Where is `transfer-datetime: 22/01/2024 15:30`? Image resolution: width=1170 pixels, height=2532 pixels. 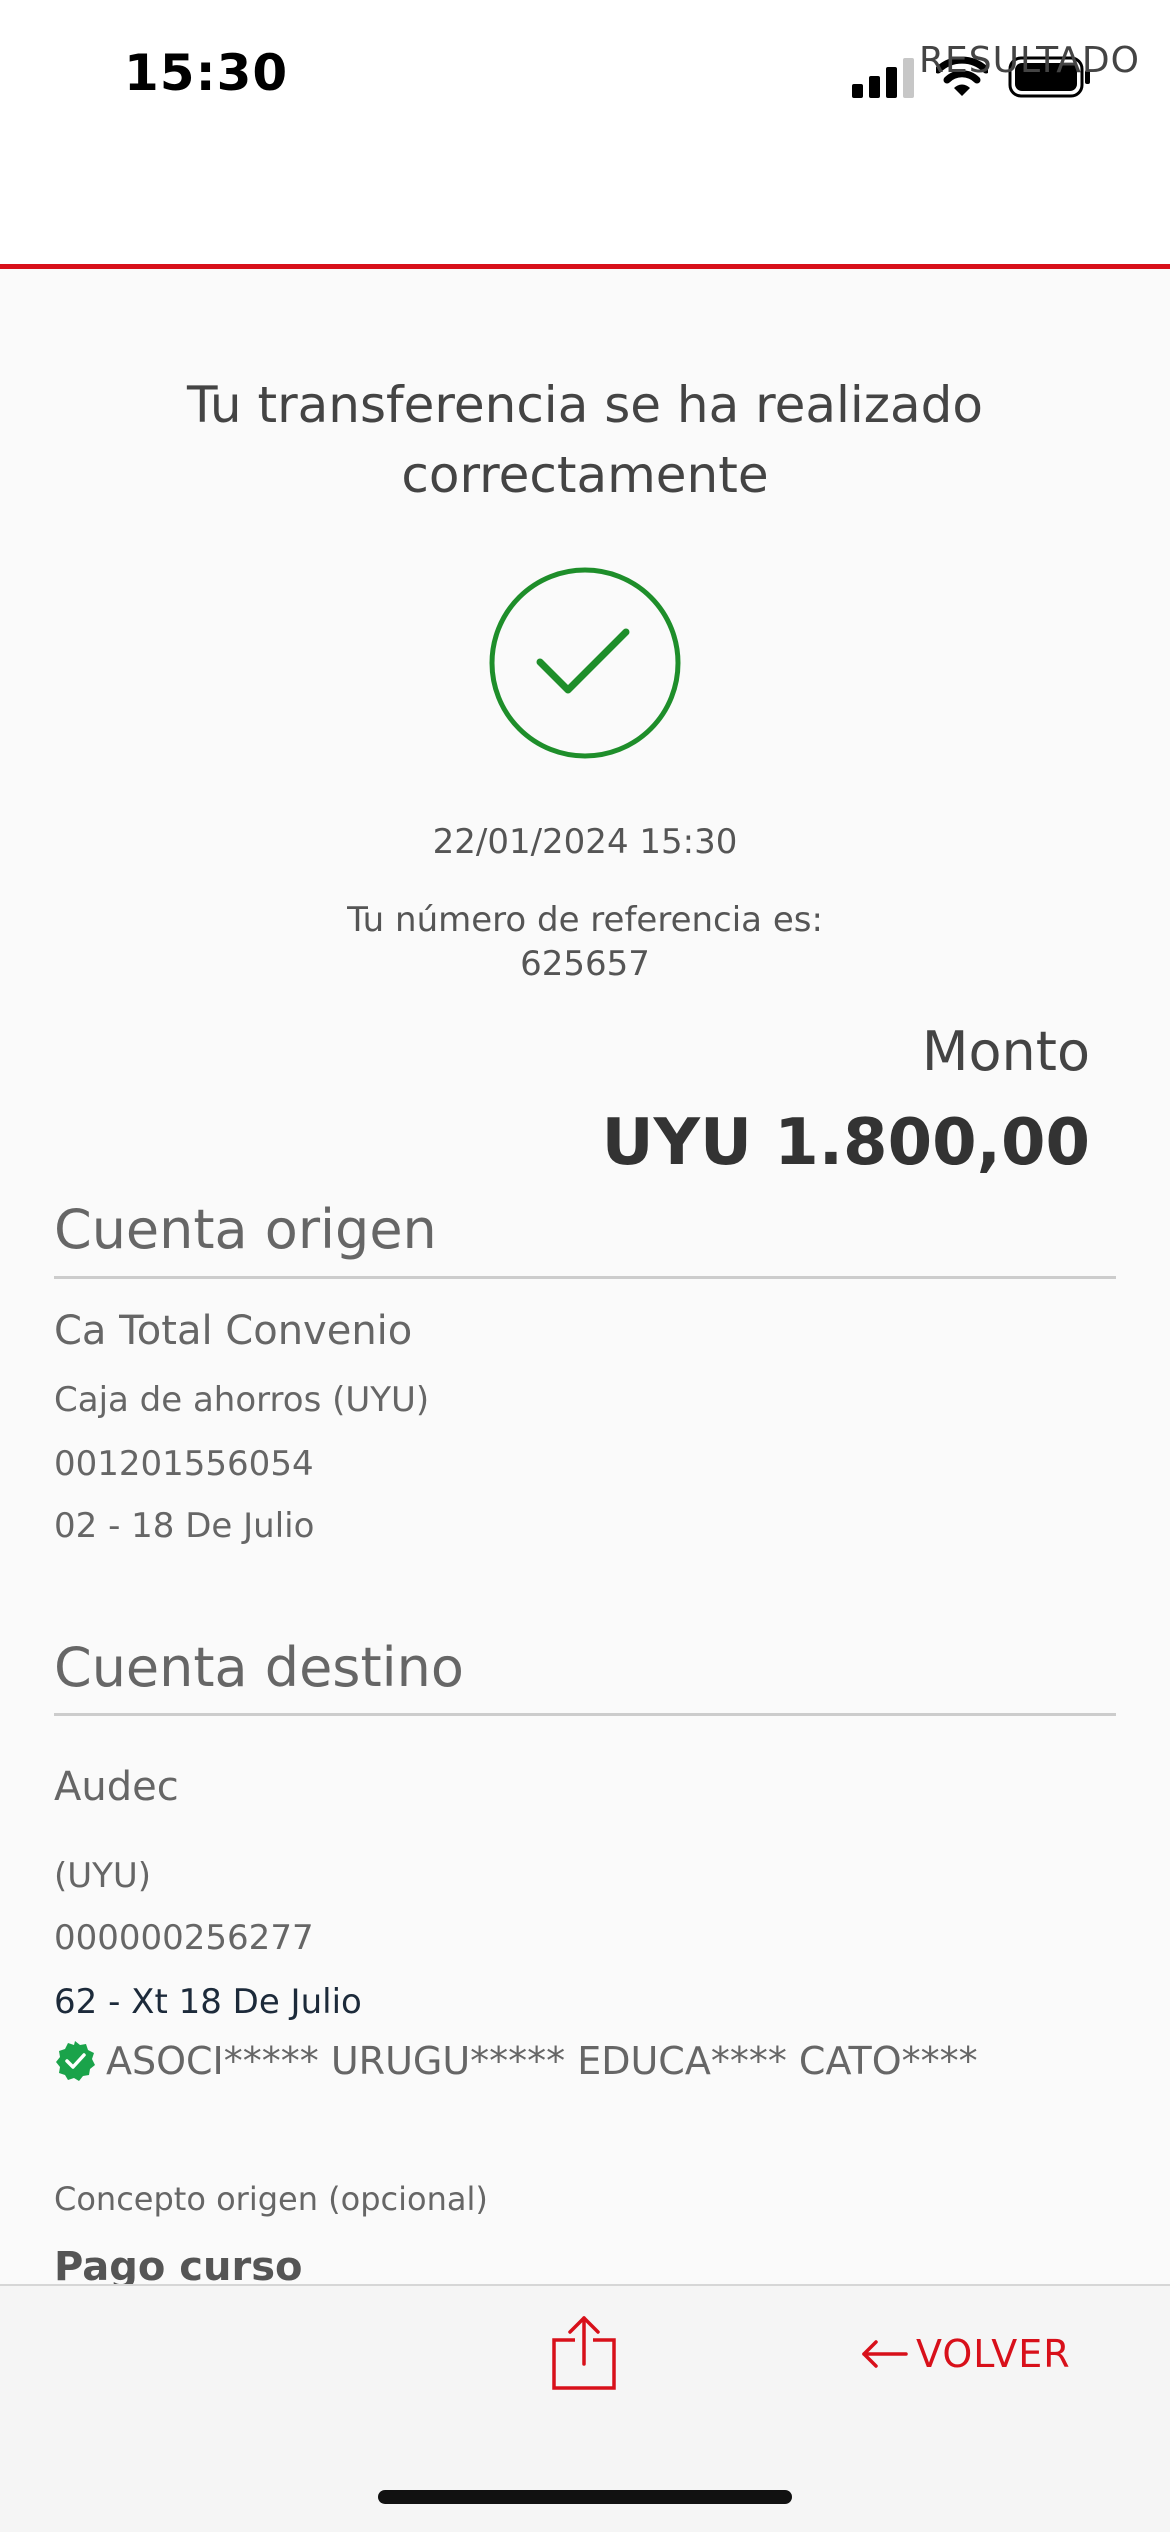 transfer-datetime: 22/01/2024 15:30 is located at coordinates (585, 842).